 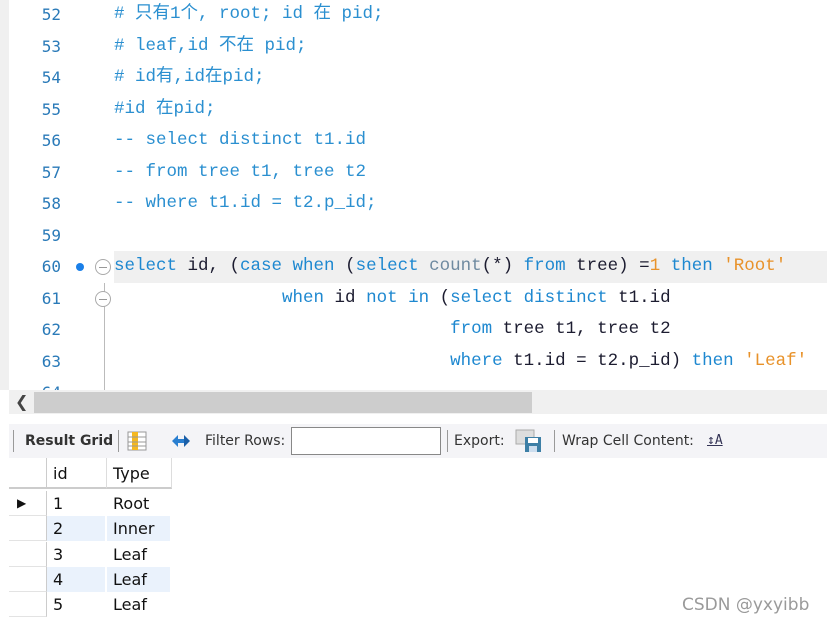 I want to click on code-text: -- where t1.id = t2.p_id;, so click(x=245, y=204).